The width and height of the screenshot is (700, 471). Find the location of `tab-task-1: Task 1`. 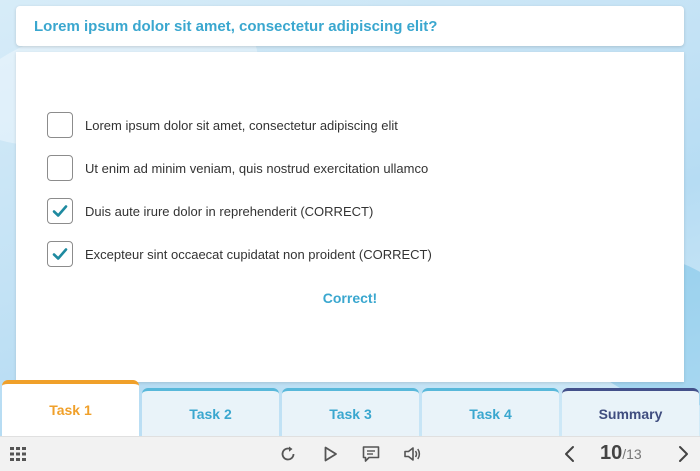

tab-task-1: Task 1 is located at coordinates (70, 408).